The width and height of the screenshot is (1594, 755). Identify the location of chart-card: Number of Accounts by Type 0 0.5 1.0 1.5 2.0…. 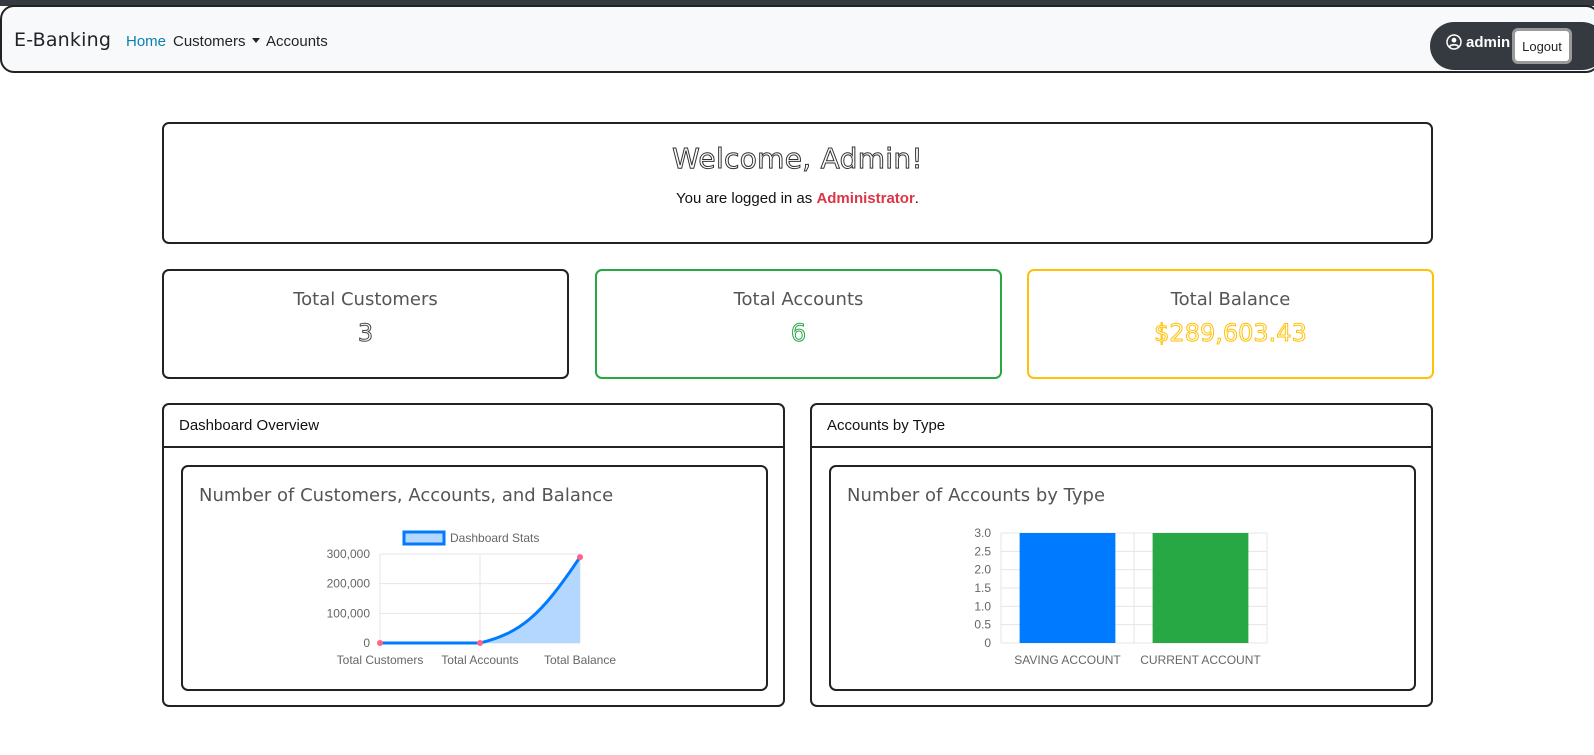
(1122, 578).